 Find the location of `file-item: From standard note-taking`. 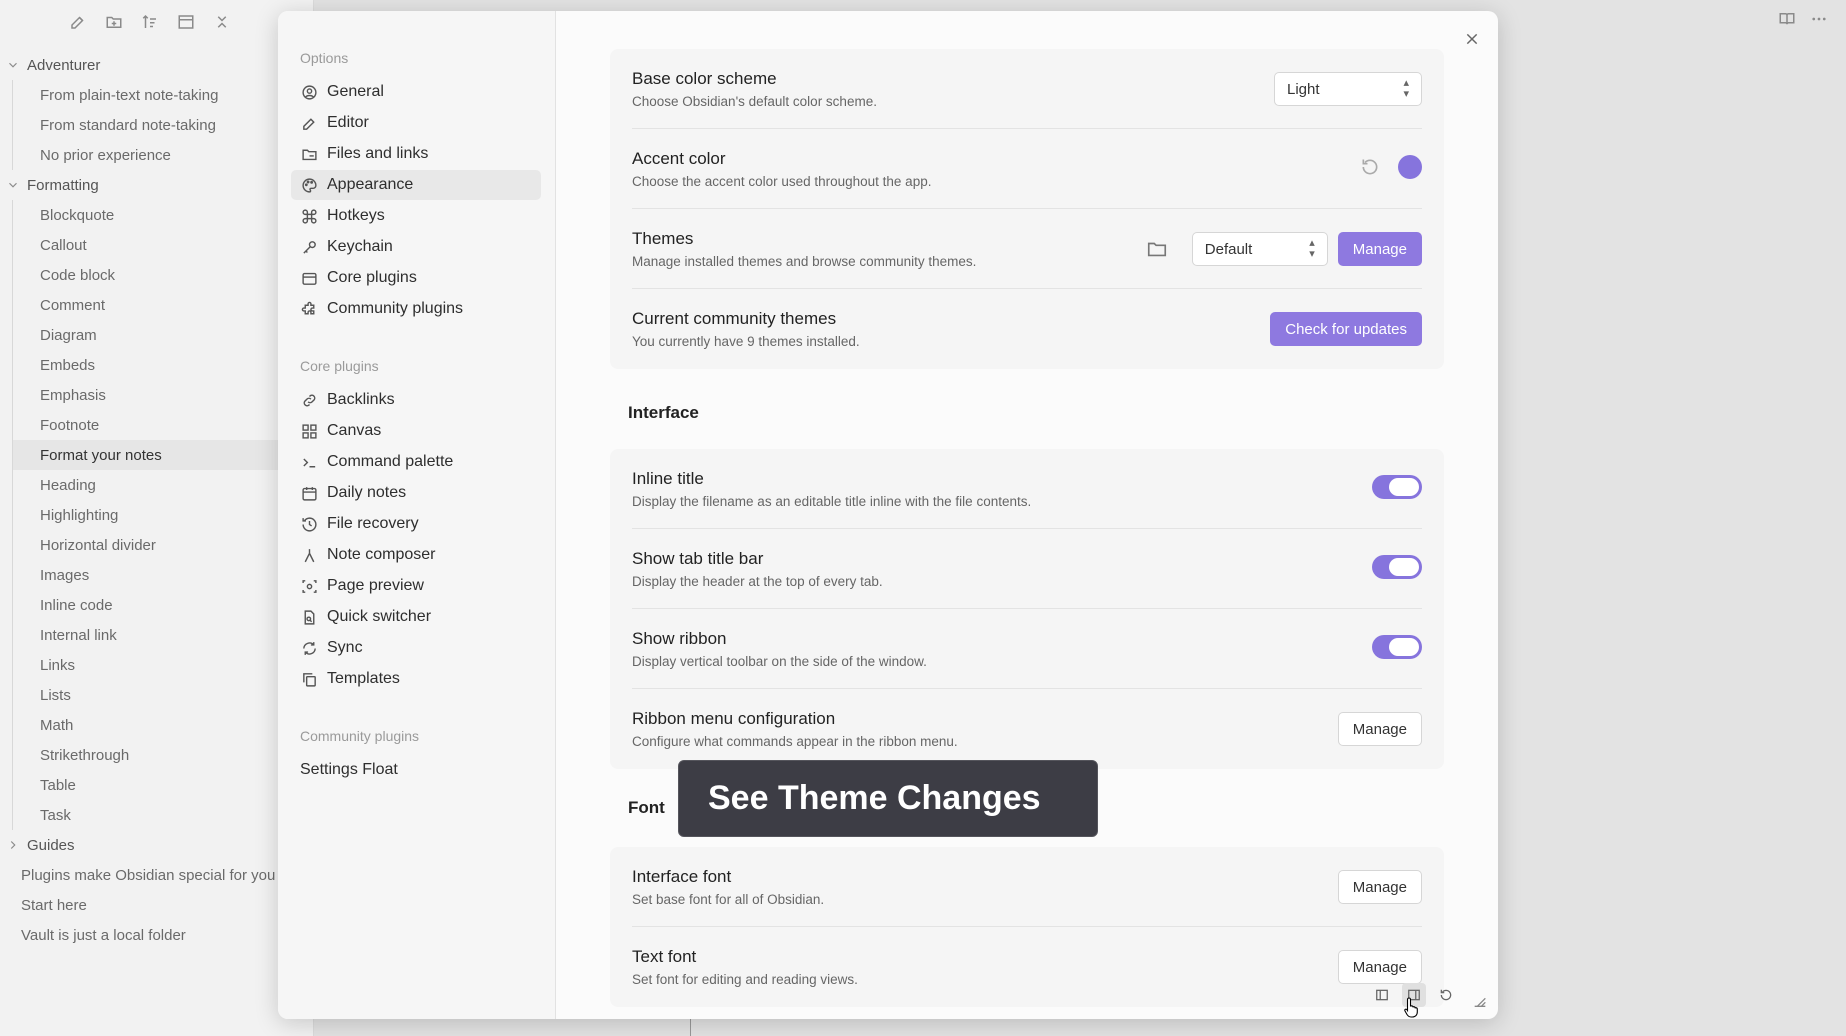

file-item: From standard note-taking is located at coordinates (156, 125).